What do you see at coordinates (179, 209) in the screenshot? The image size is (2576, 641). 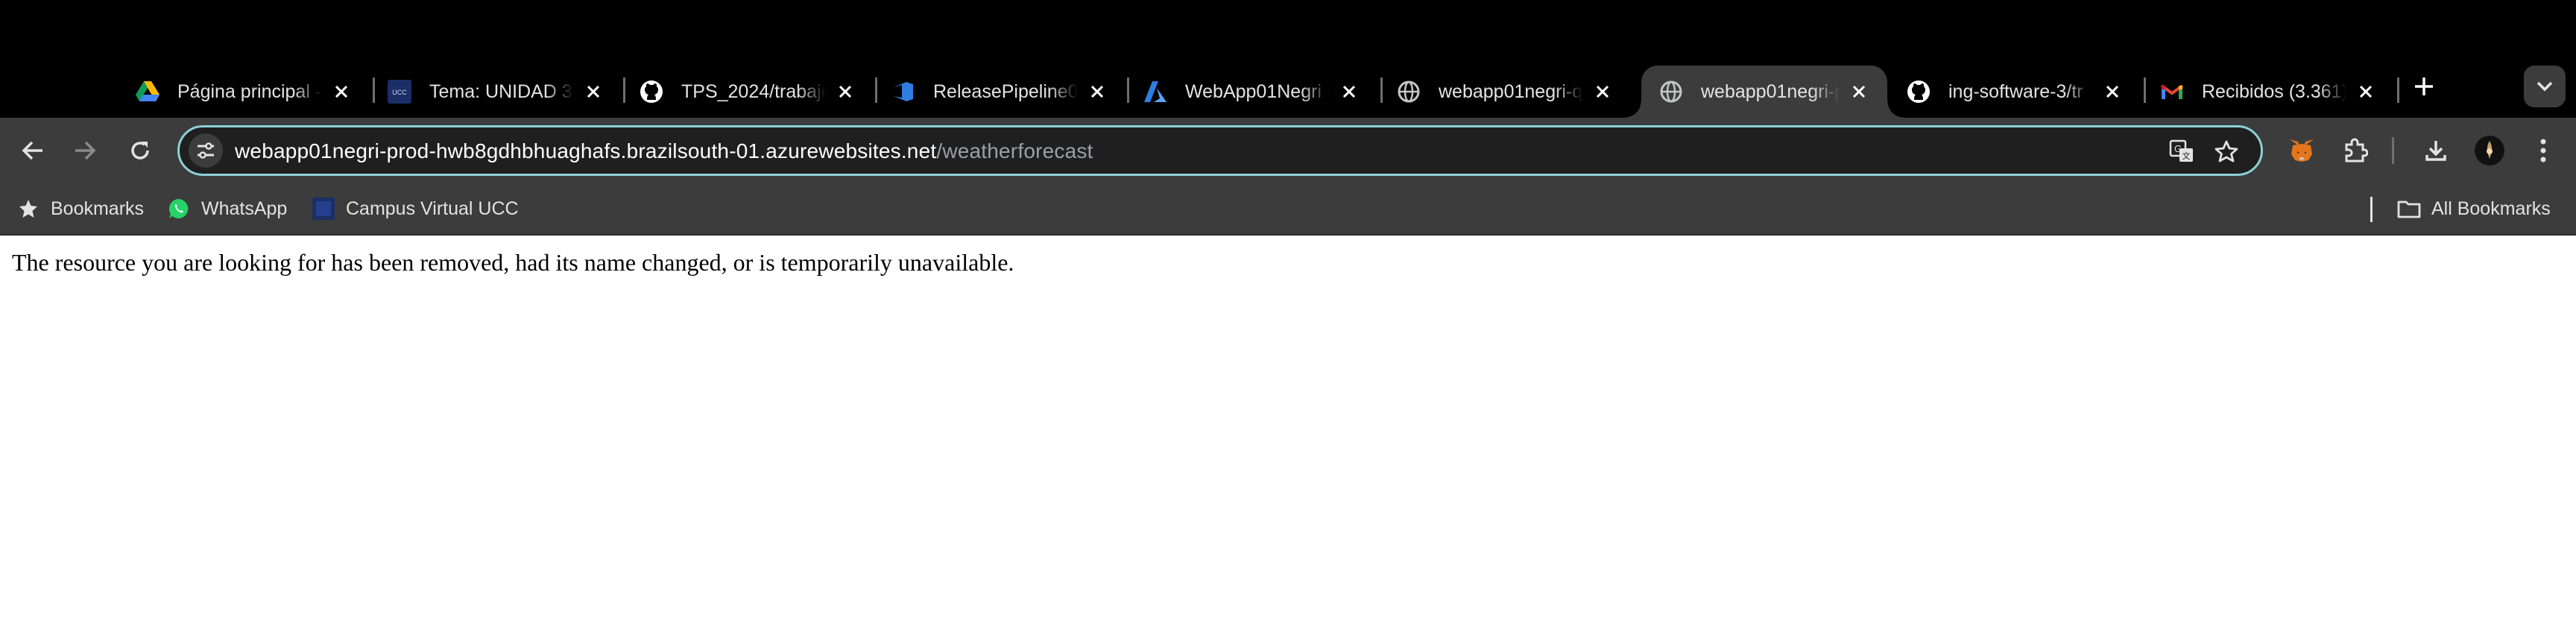 I see `whatsapp-icon` at bounding box center [179, 209].